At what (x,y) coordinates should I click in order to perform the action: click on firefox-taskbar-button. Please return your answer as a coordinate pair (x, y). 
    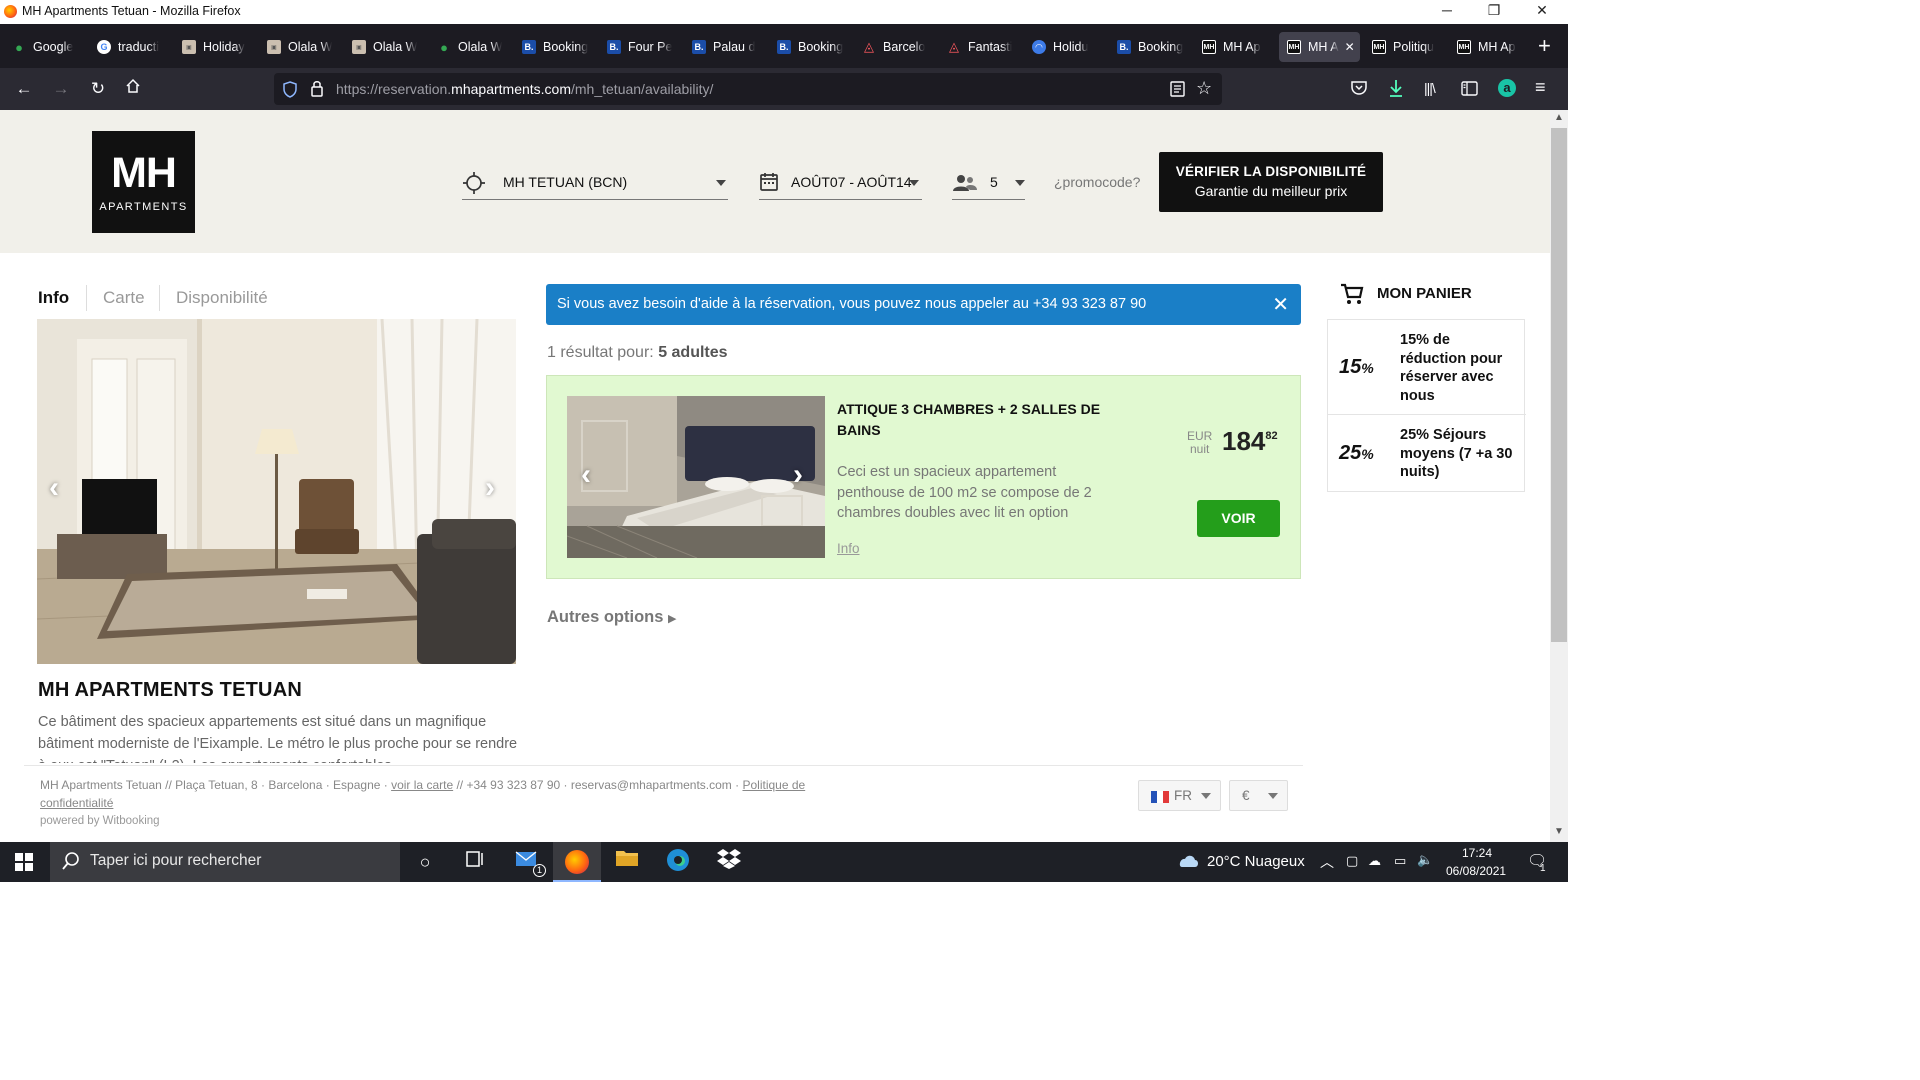
    Looking at the image, I should click on (577, 862).